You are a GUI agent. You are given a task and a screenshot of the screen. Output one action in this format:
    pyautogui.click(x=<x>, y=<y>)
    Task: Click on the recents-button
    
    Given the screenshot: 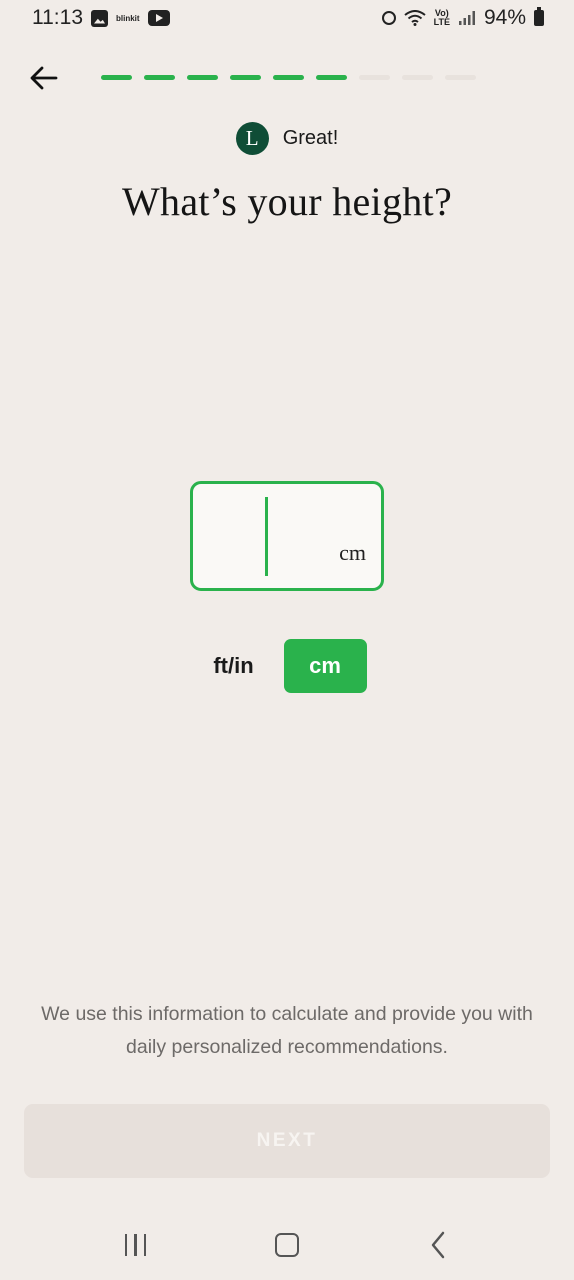 What is the action you would take?
    pyautogui.click(x=136, y=1245)
    